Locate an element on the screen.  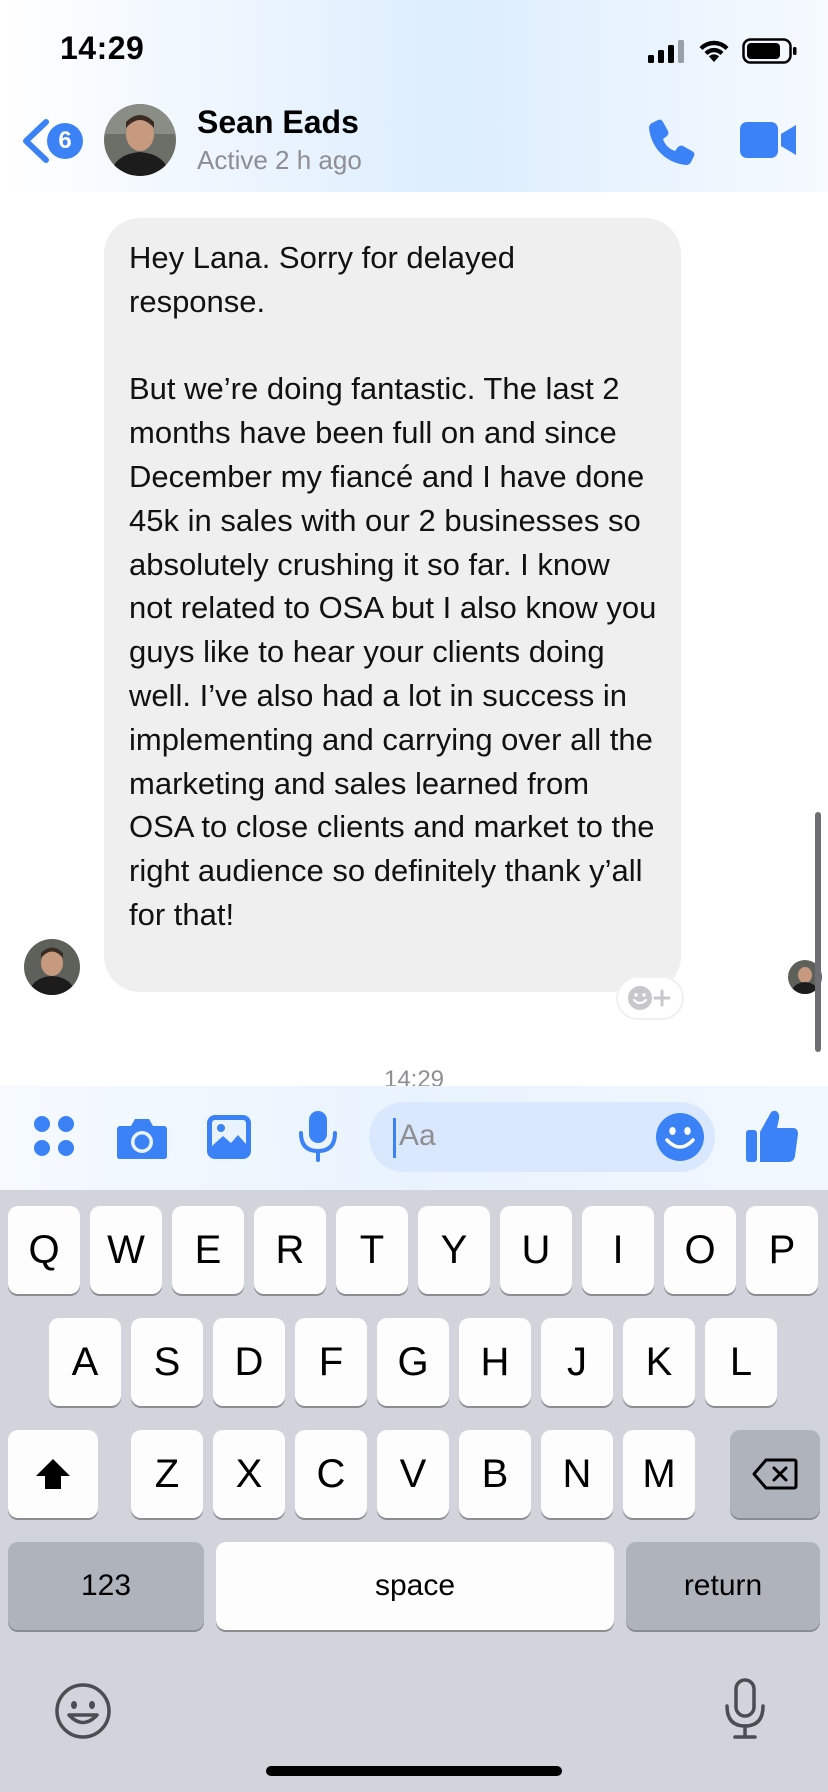
key-a: A is located at coordinates (85, 1362).